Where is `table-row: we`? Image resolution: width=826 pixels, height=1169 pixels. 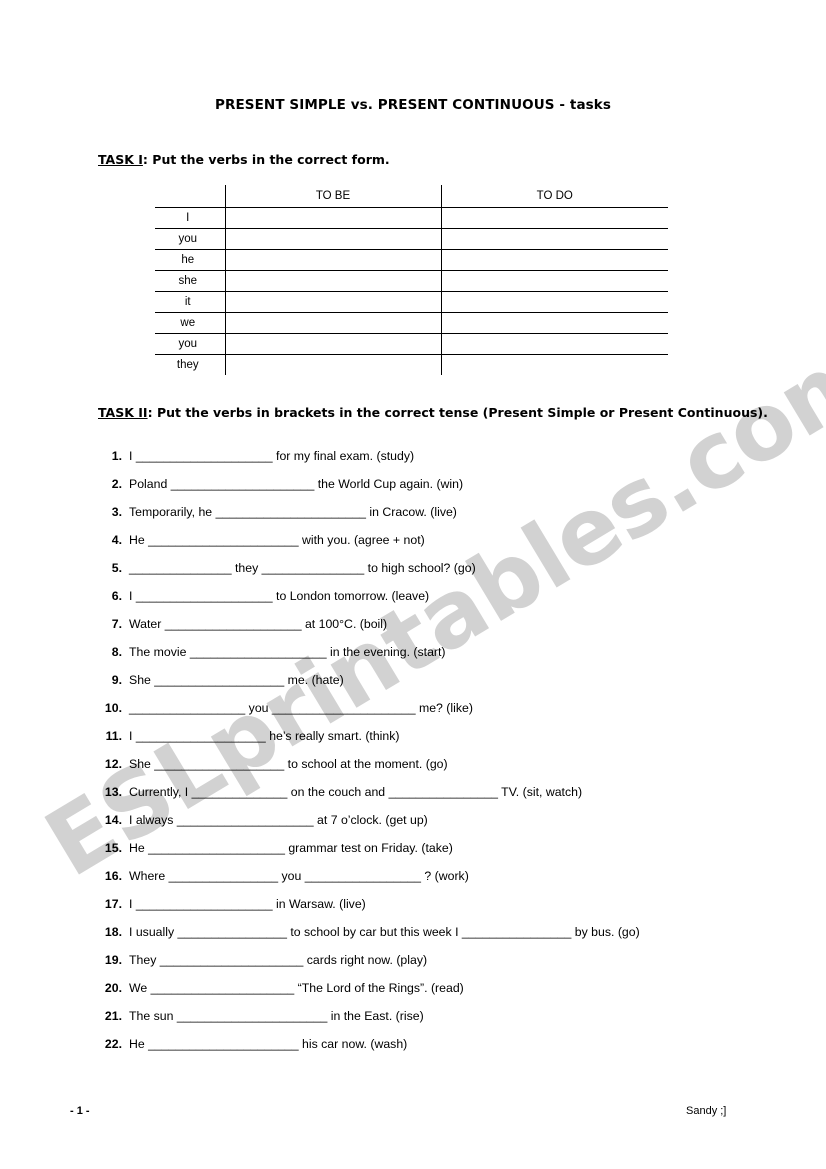 table-row: we is located at coordinates (411, 323).